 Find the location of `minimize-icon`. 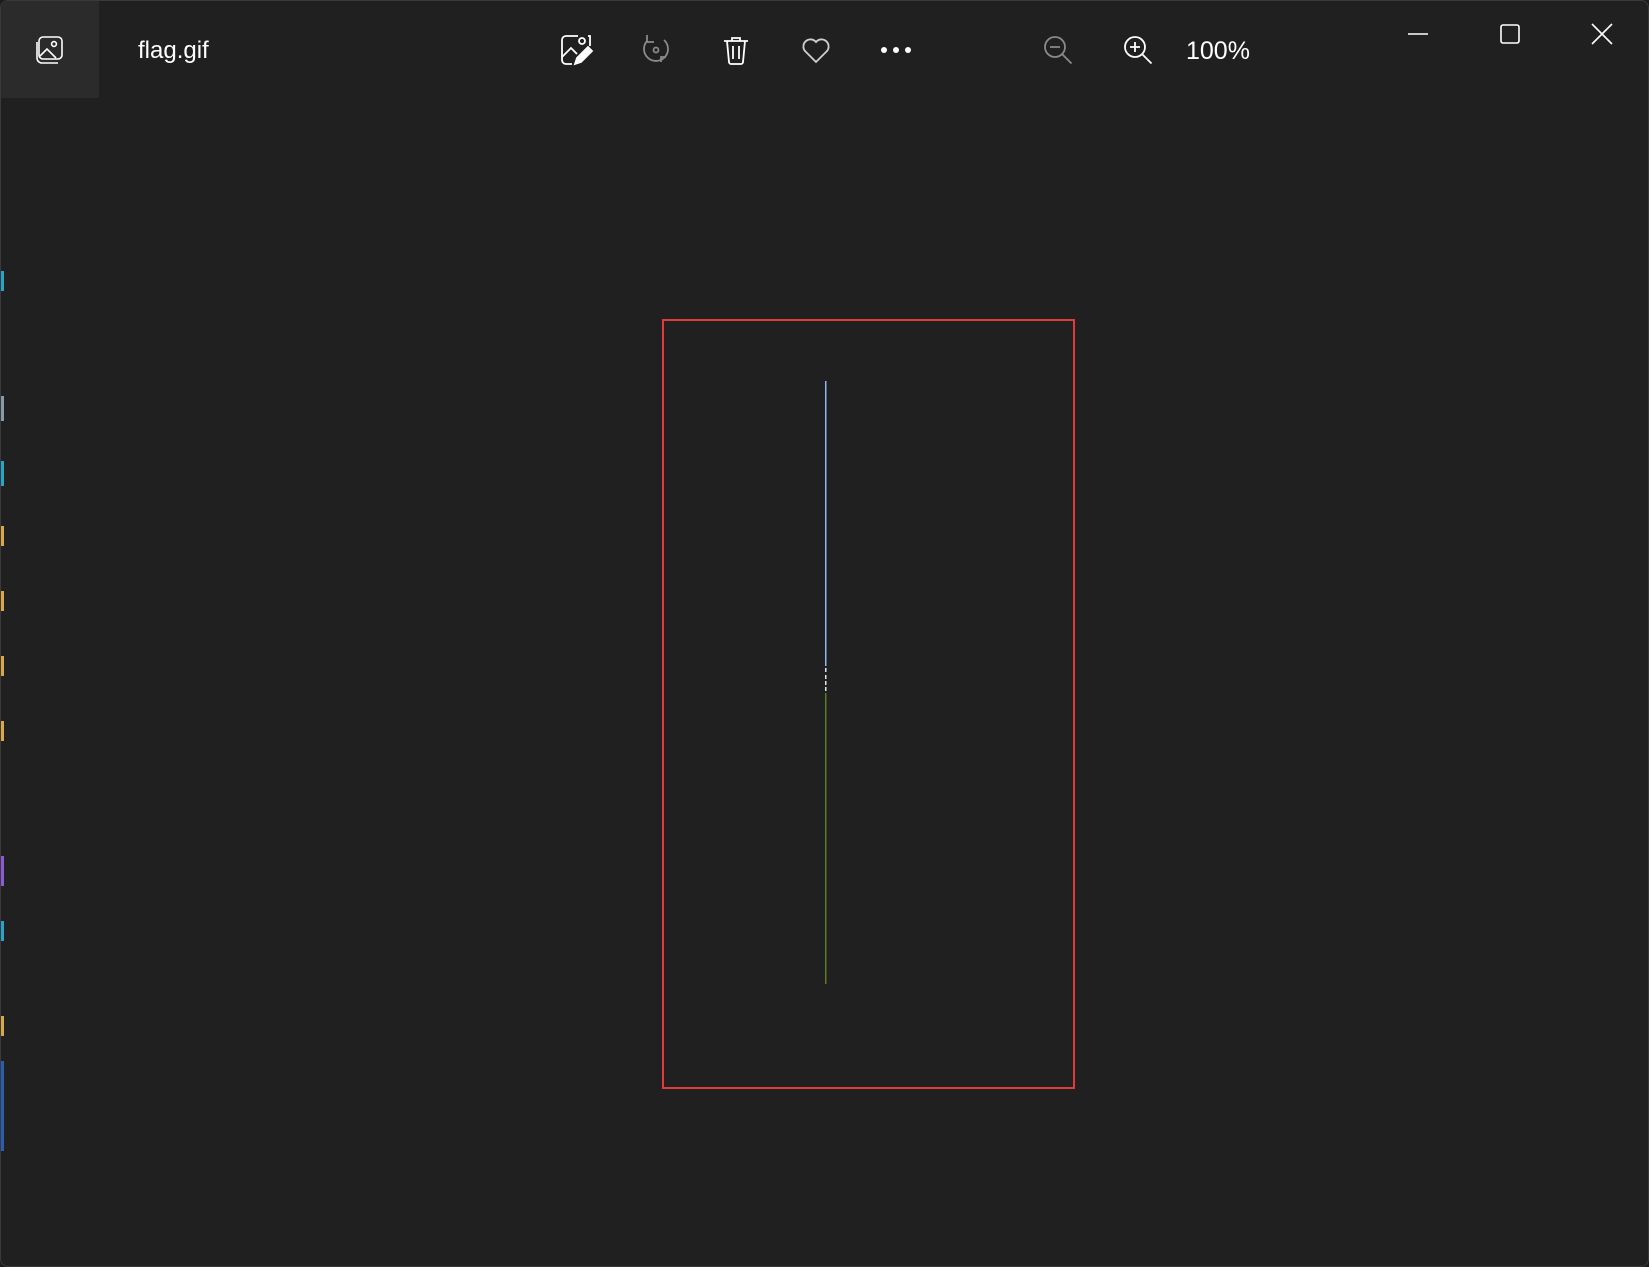

minimize-icon is located at coordinates (1418, 34).